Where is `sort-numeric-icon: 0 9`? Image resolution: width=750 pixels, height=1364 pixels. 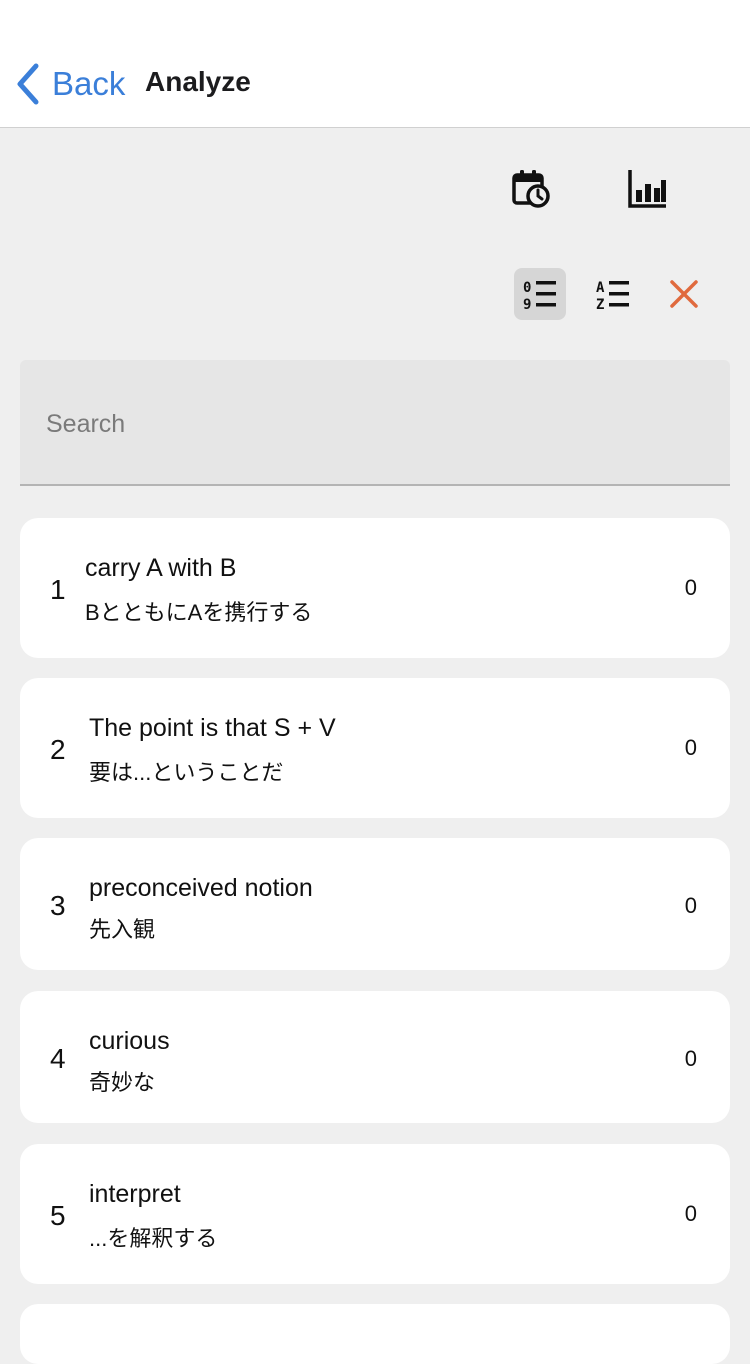
sort-numeric-icon: 0 9 is located at coordinates (539, 295).